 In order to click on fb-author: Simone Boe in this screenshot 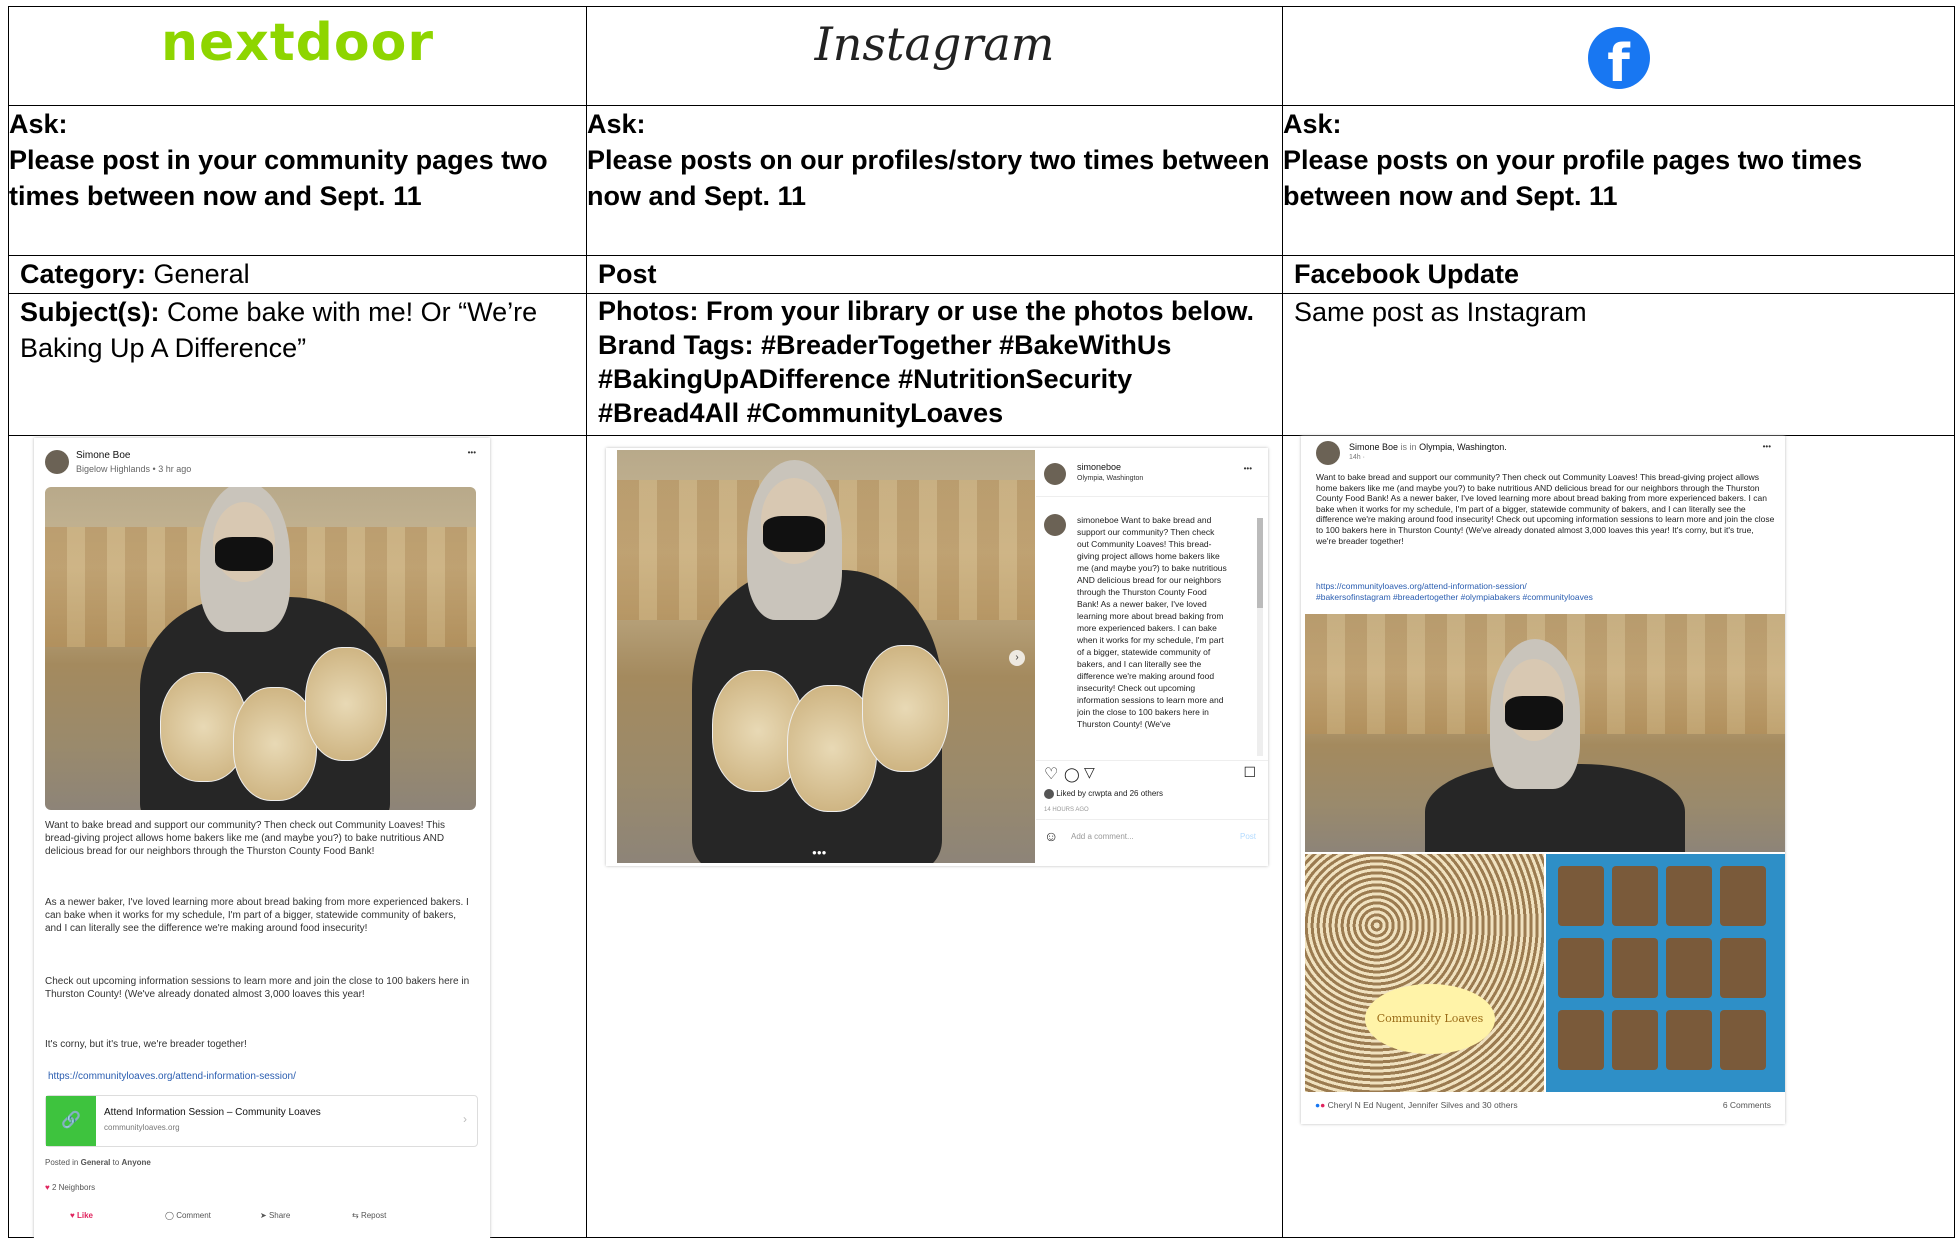, I will do `click(1373, 447)`.